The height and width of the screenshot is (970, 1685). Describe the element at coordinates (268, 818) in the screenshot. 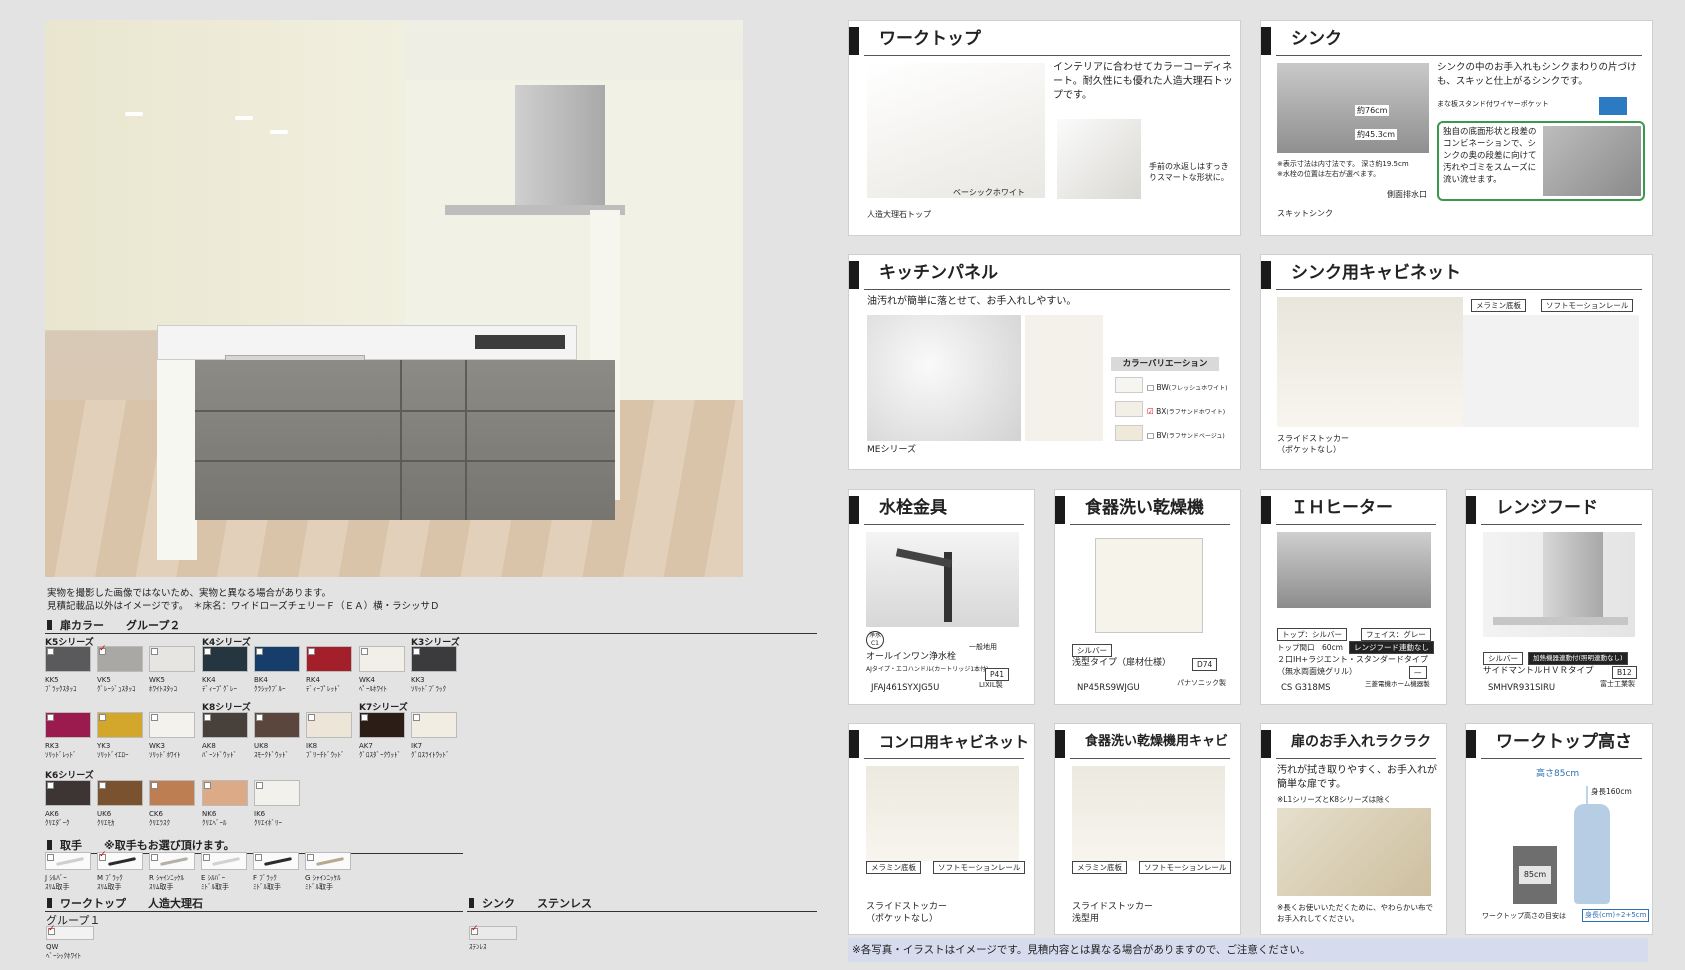

I see `door-color-label: IK6 ｸﾘｴｲﾎﾞﾘｰ` at that location.